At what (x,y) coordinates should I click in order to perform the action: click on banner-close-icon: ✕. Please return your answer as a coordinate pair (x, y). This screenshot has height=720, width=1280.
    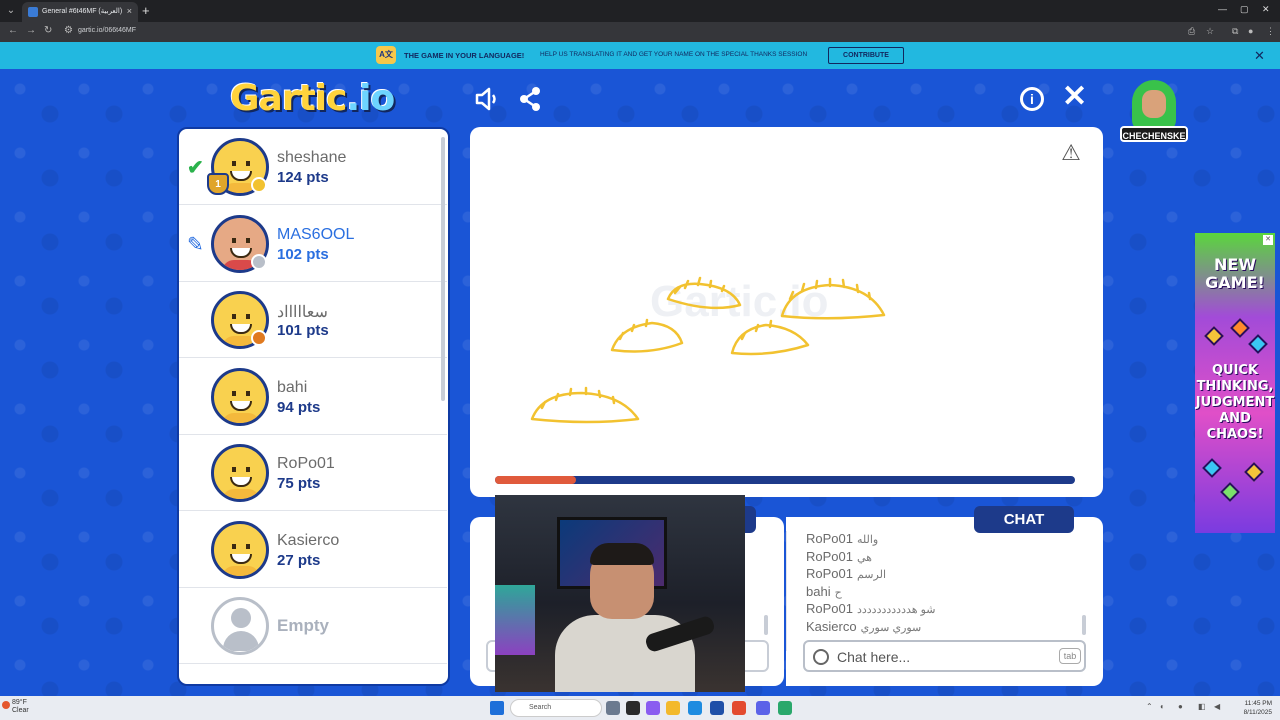
    Looking at the image, I should click on (1259, 56).